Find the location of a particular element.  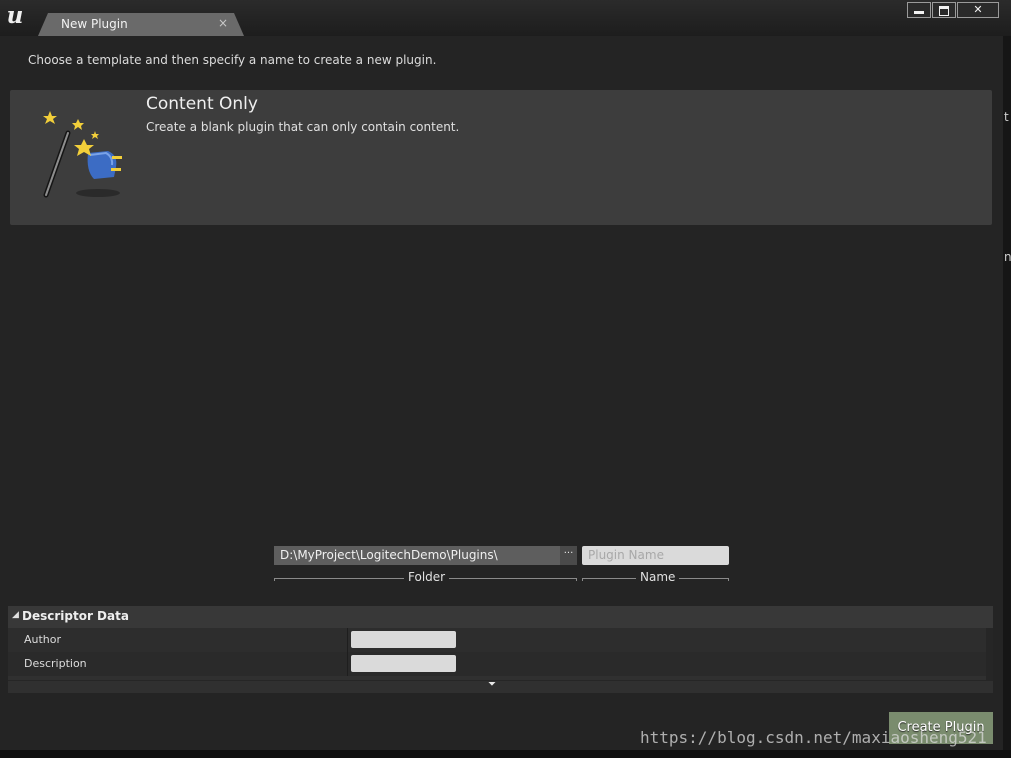

descriptor-data-section: ◢ Descriptor Data Author Description ⏷ is located at coordinates (500, 649).